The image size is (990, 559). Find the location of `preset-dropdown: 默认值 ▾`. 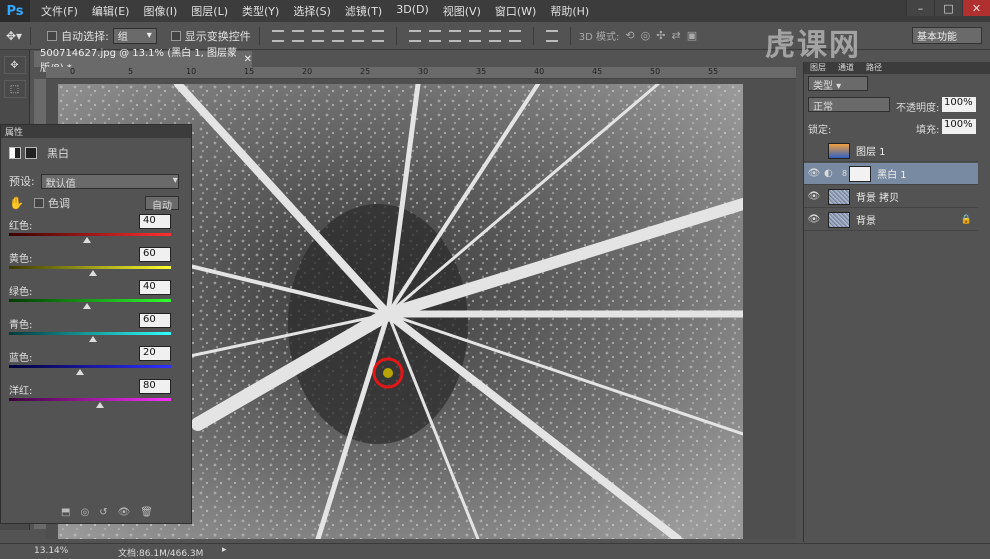

preset-dropdown: 默认值 ▾ is located at coordinates (109, 181).